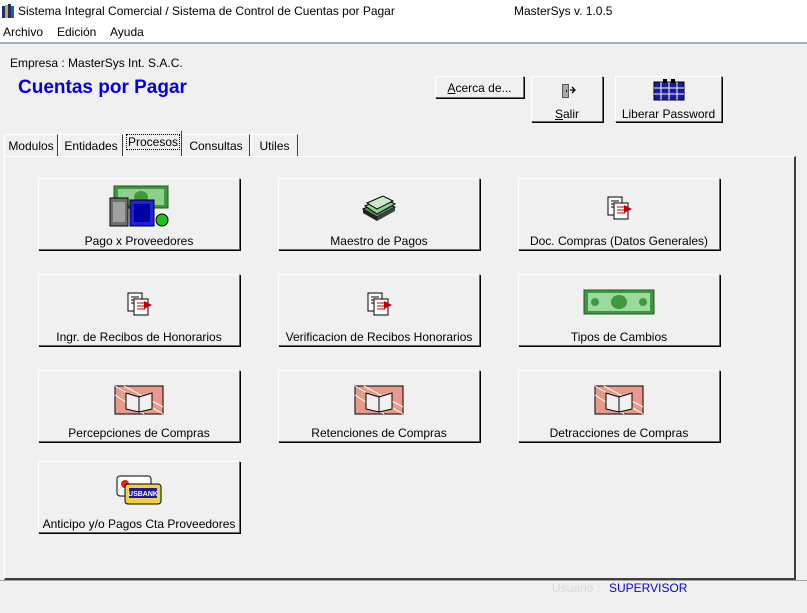 The height and width of the screenshot is (613, 807). What do you see at coordinates (567, 99) in the screenshot?
I see `exit-button: Salir` at bounding box center [567, 99].